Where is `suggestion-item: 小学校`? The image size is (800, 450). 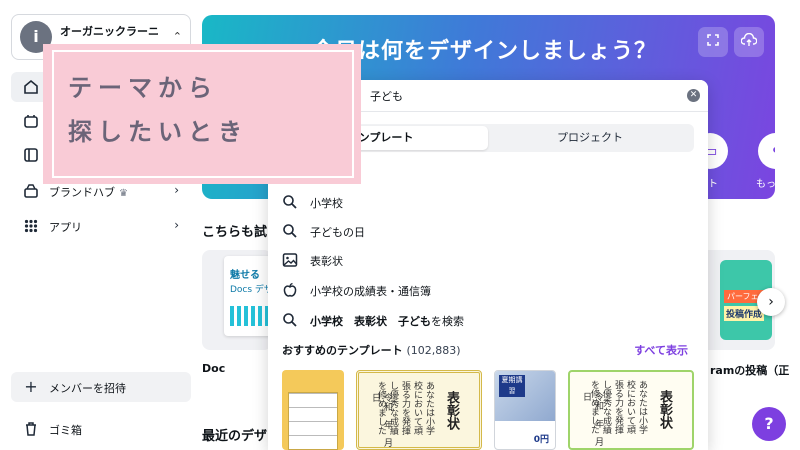 suggestion-item: 小学校 is located at coordinates (488, 202).